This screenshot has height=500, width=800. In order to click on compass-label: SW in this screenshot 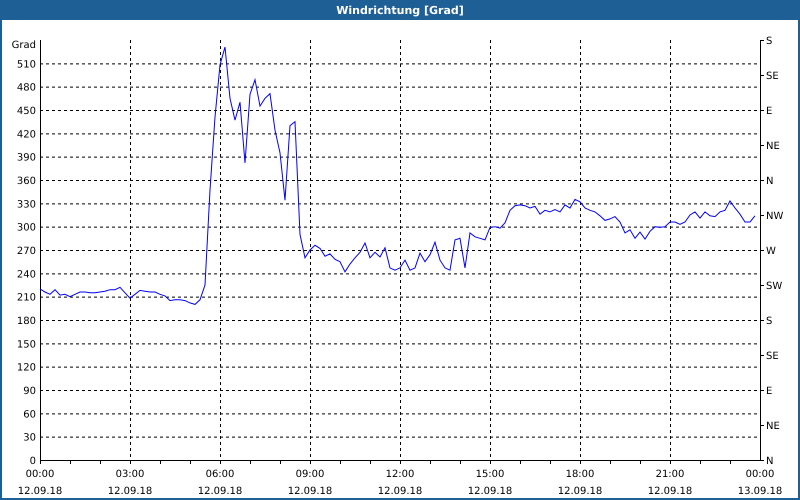, I will do `click(774, 286)`.